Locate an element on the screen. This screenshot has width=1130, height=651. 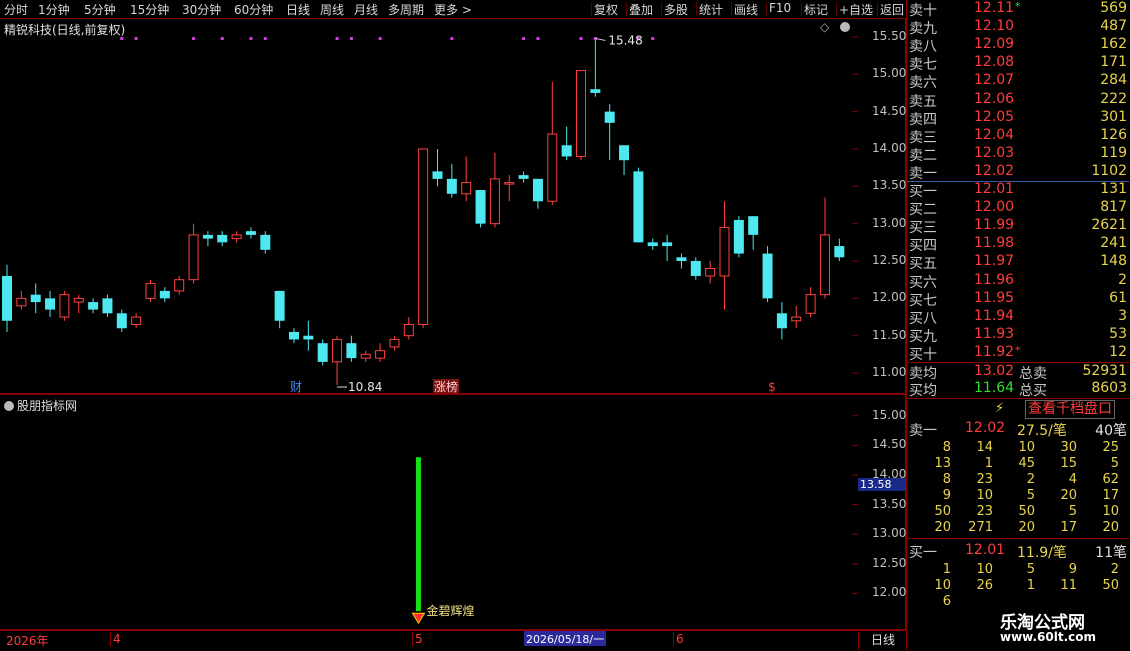
toolbar-action: 叠加 is located at coordinates (641, 9).